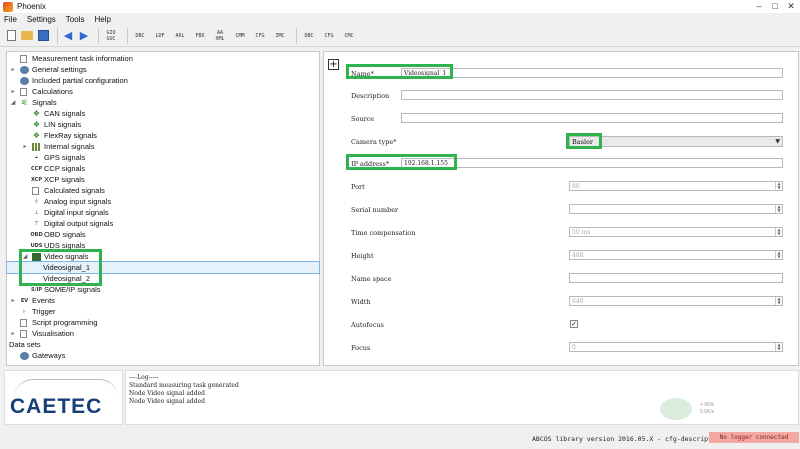  Describe the element at coordinates (220, 36) in the screenshot. I see `aaxml-import-button: AA XML` at that location.